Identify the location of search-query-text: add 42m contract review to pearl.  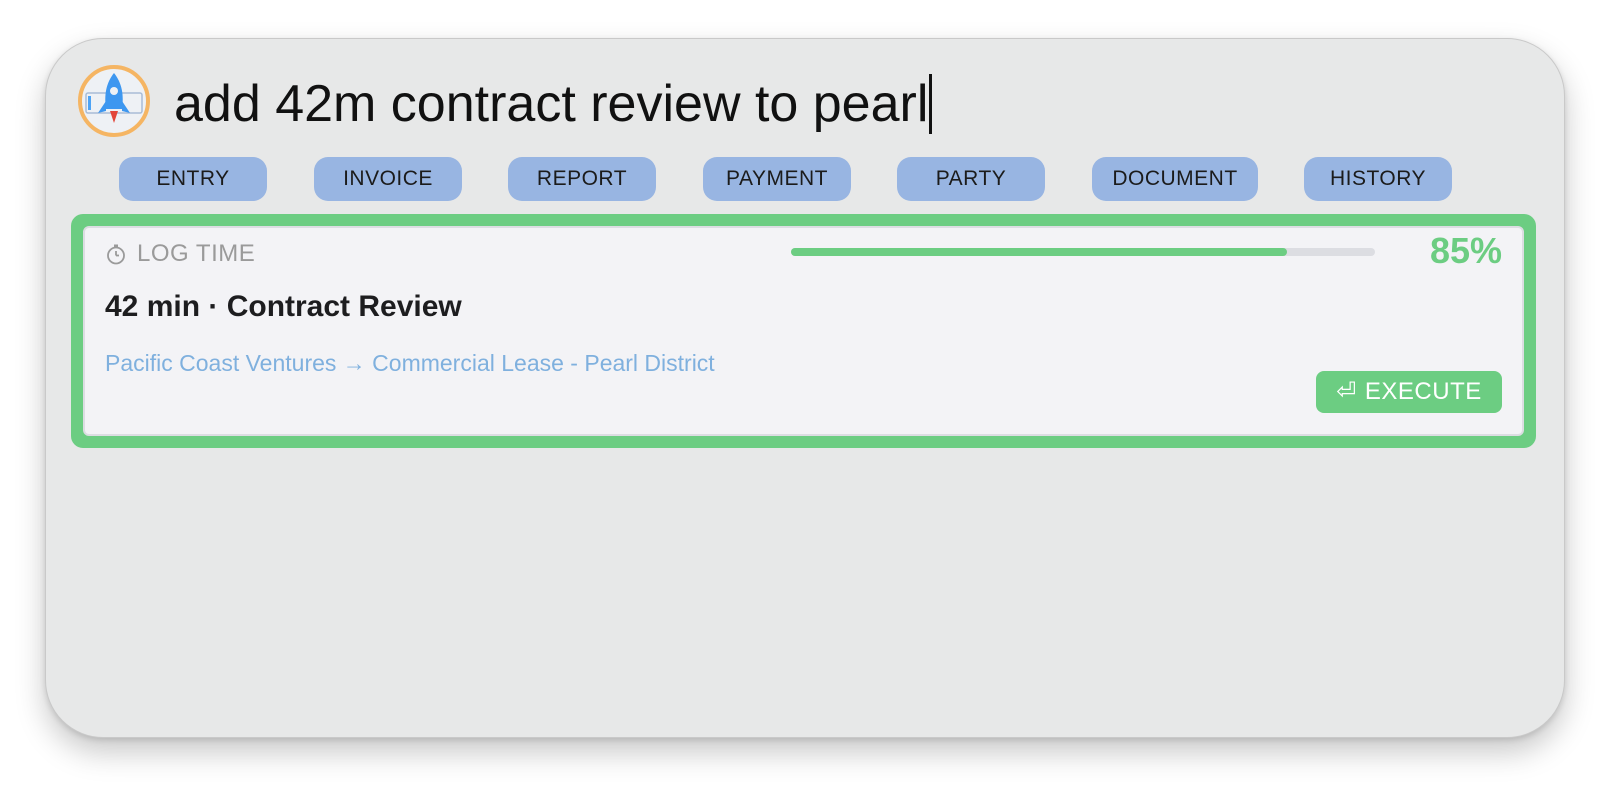
(551, 104).